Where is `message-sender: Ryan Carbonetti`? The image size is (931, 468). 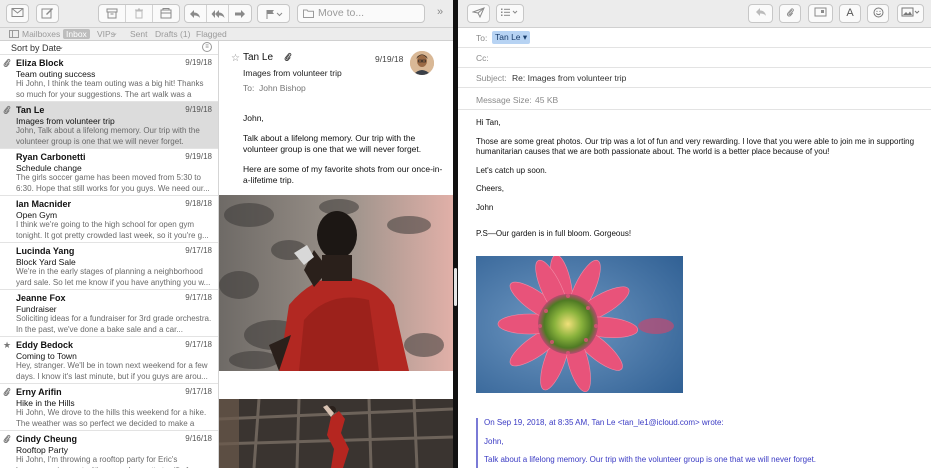 message-sender: Ryan Carbonetti is located at coordinates (51, 157).